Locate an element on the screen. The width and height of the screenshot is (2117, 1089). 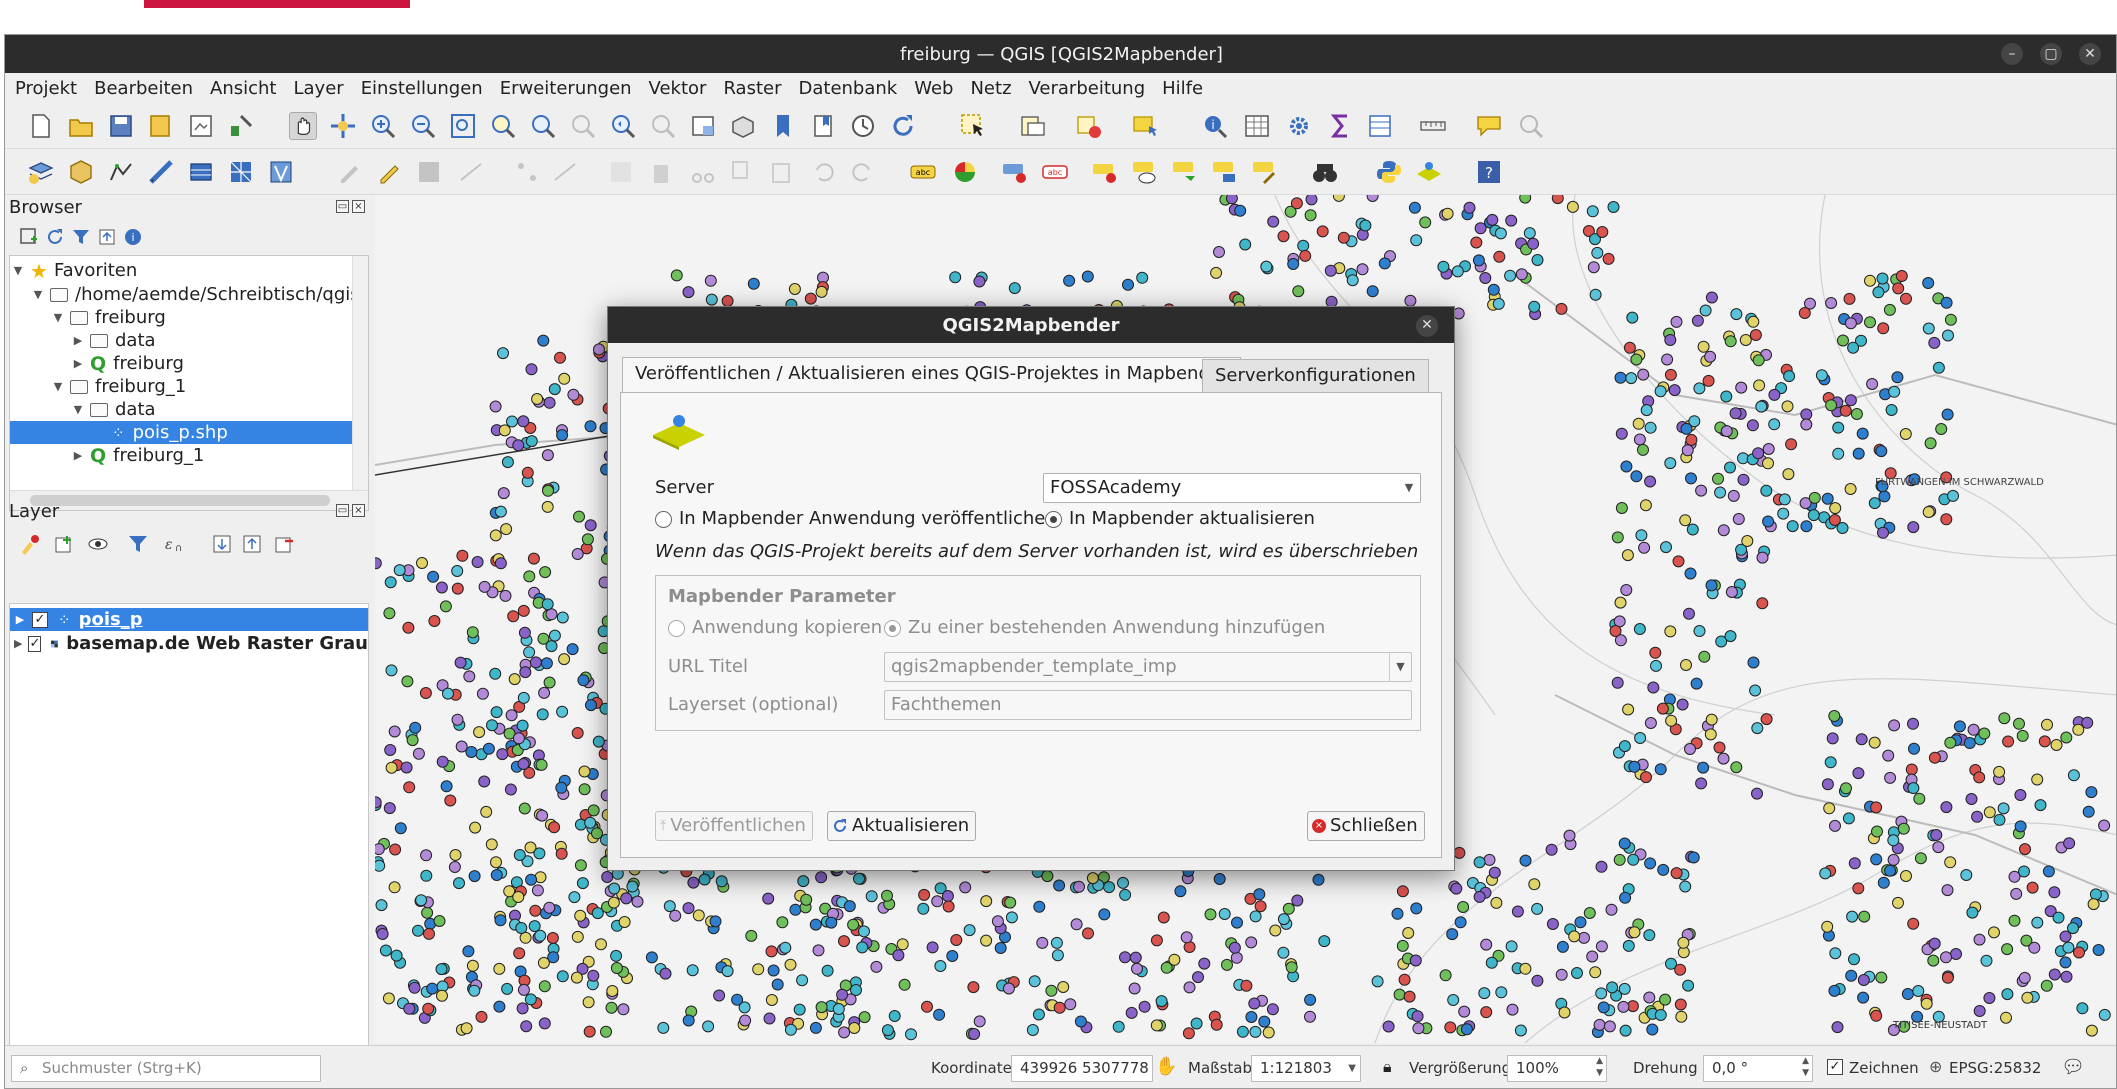
update-button: Aktualisieren is located at coordinates (902, 826).